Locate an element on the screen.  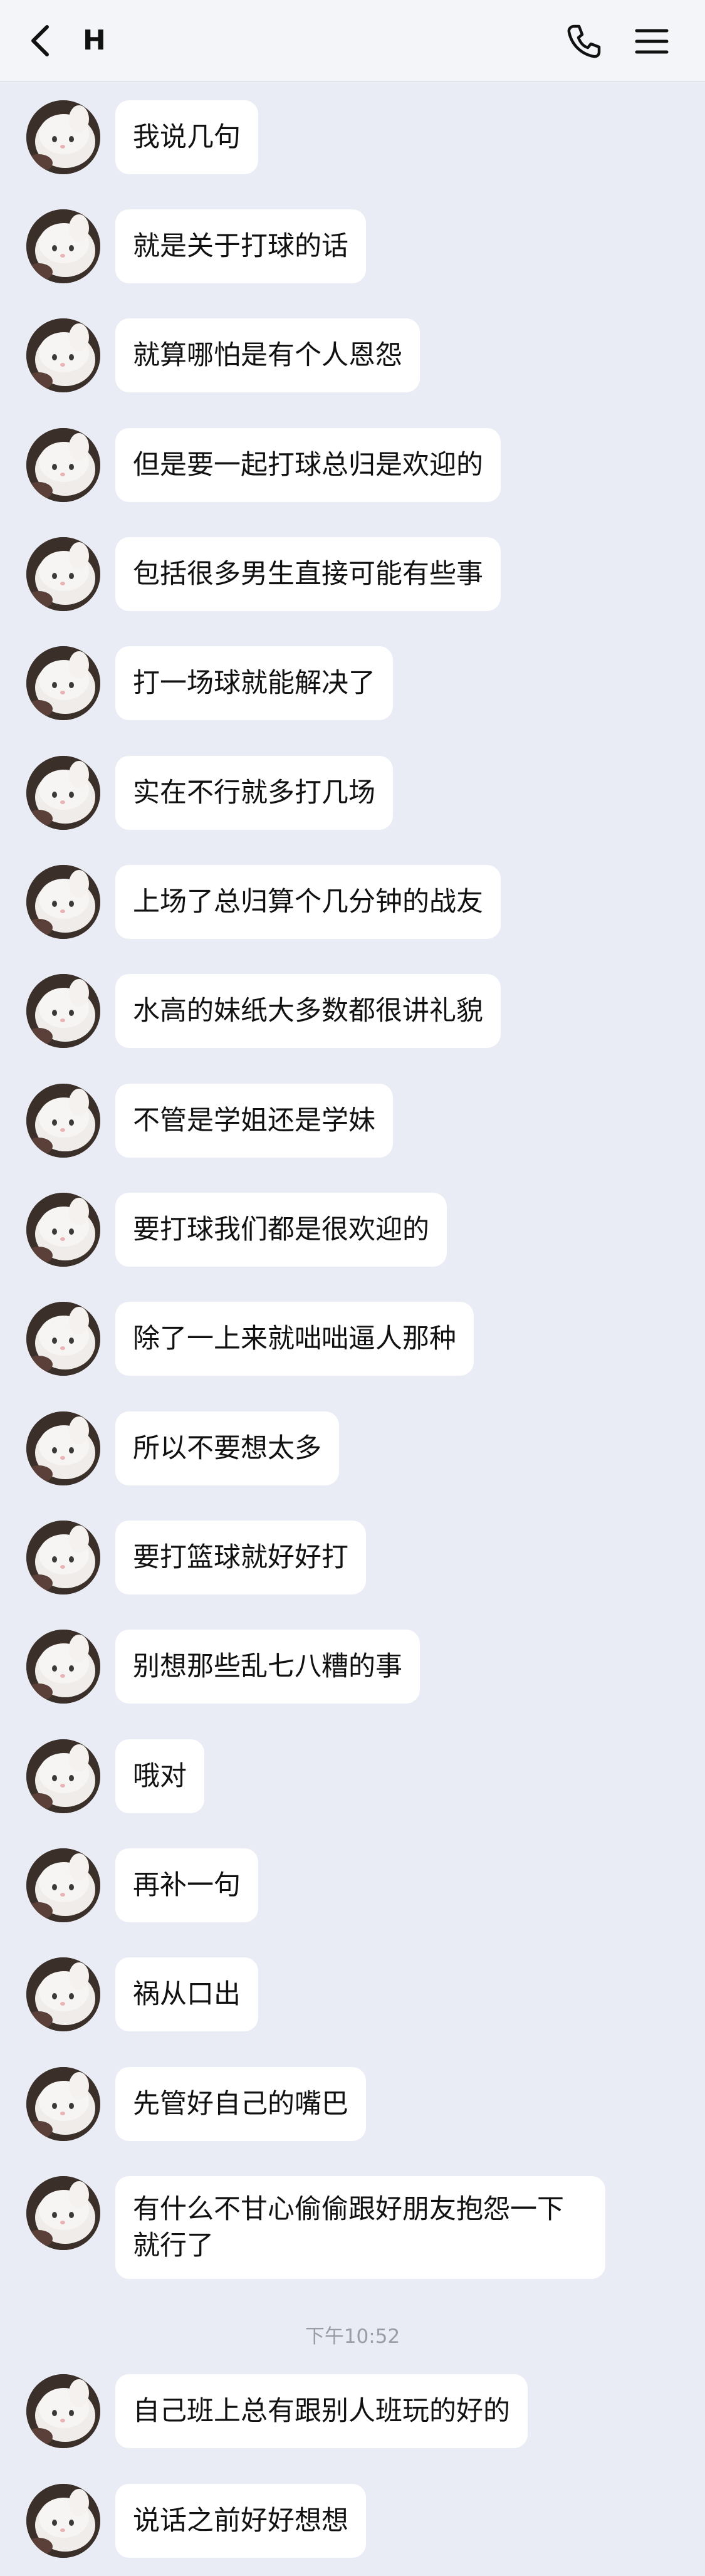
message-bubble: 水高的妹纸大多数都很讲礼貌 is located at coordinates (308, 1011).